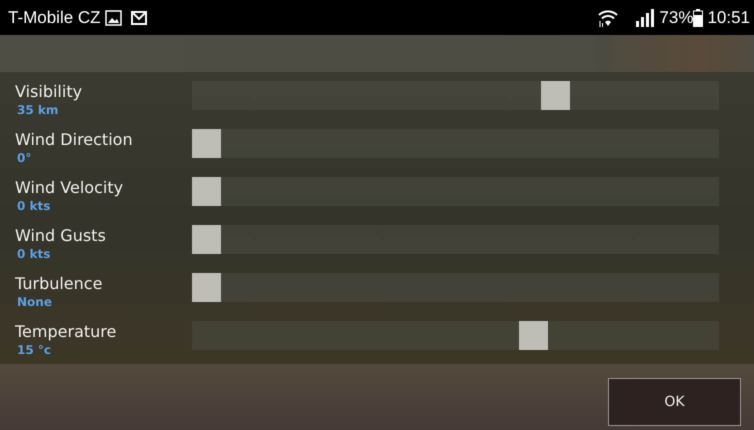 The height and width of the screenshot is (430, 754). Describe the element at coordinates (69, 188) in the screenshot. I see `setting-label: Wind Velocity` at that location.